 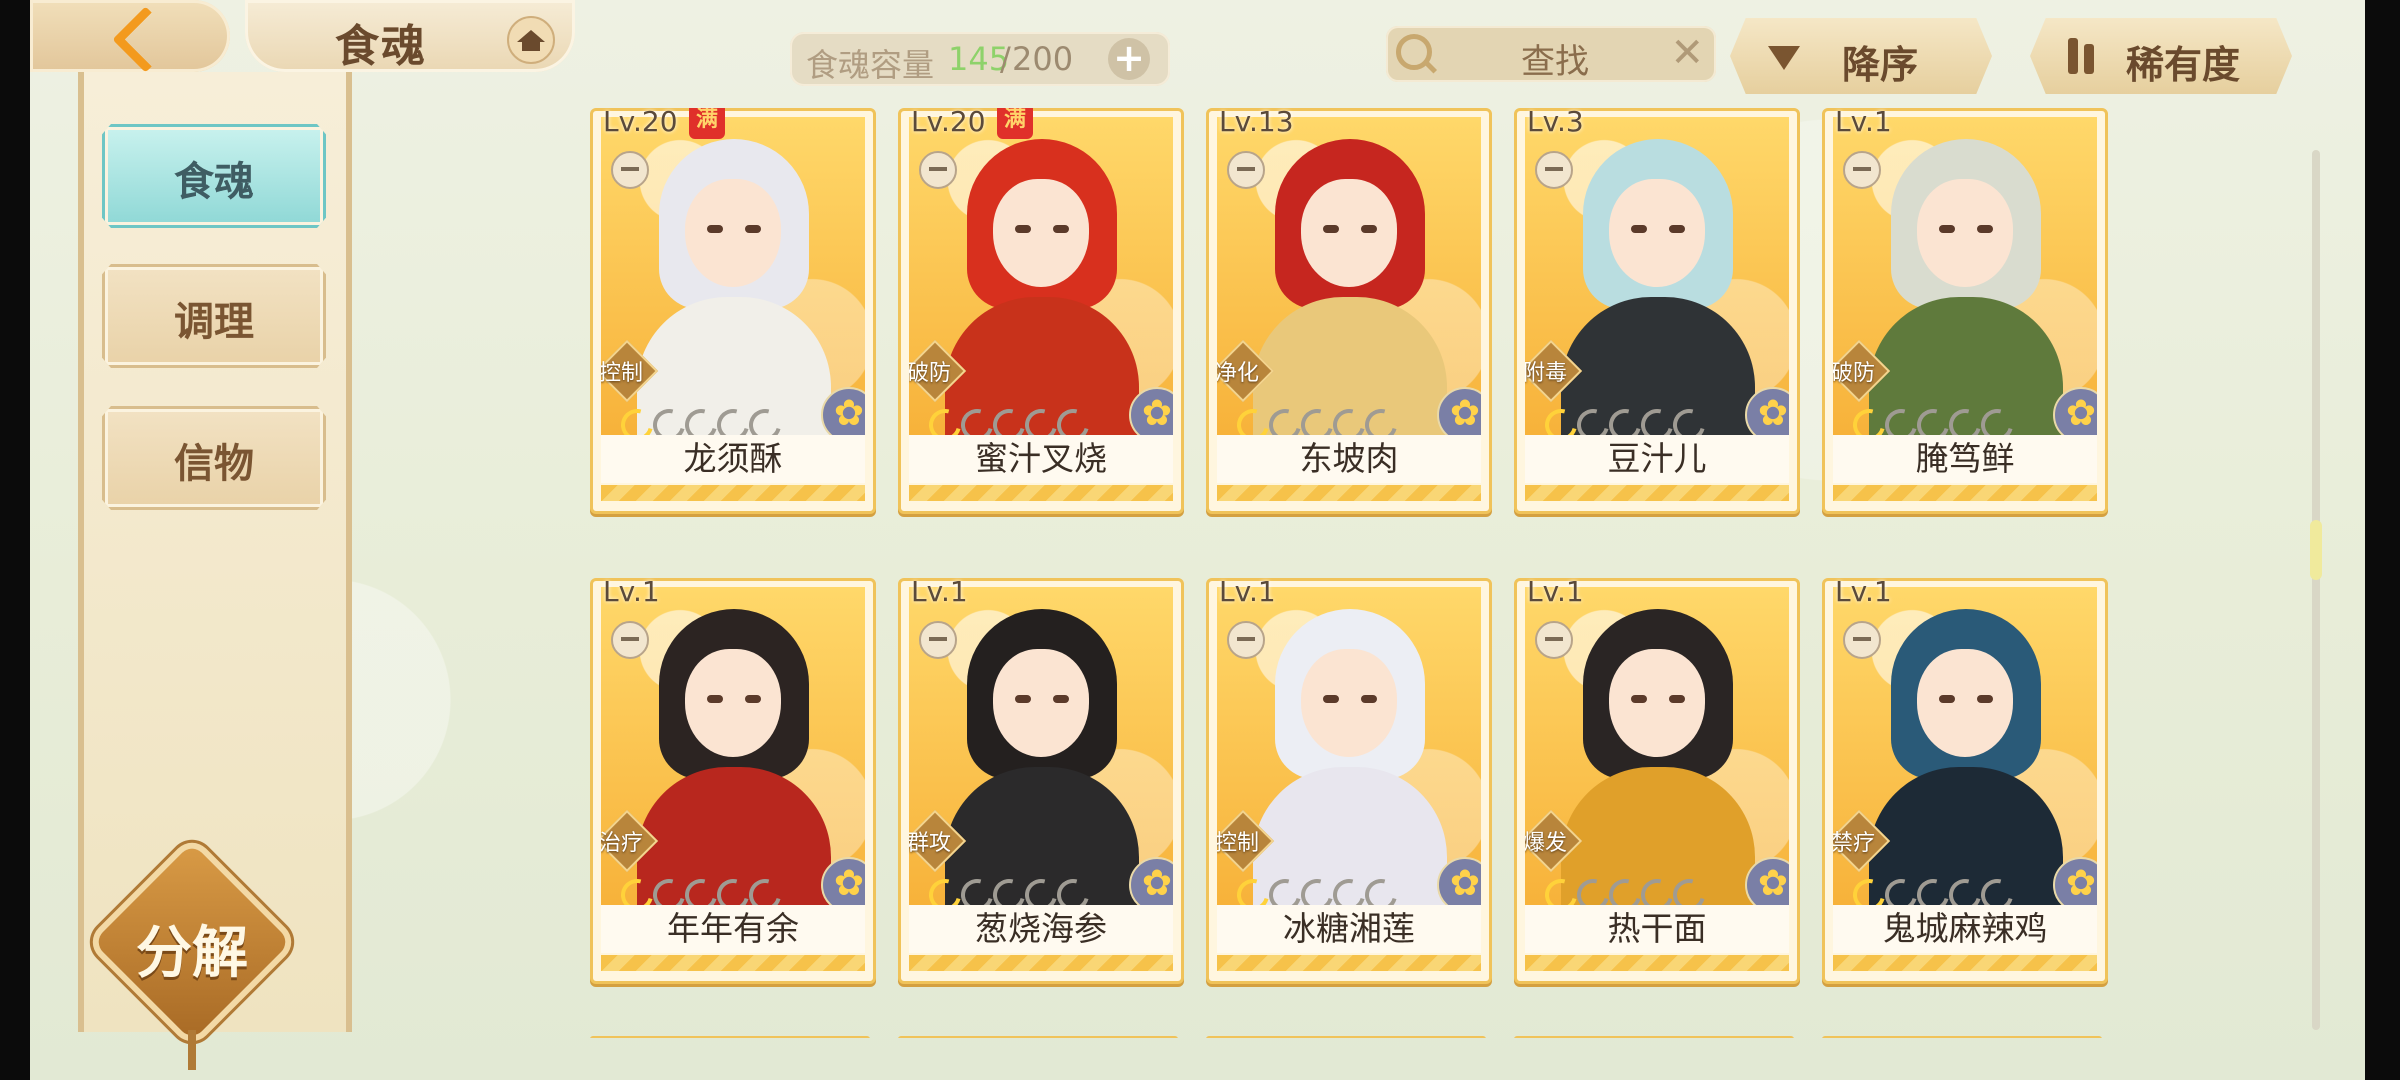 What do you see at coordinates (1041, 938) in the screenshot?
I see `card-name: 葱烧海参` at bounding box center [1041, 938].